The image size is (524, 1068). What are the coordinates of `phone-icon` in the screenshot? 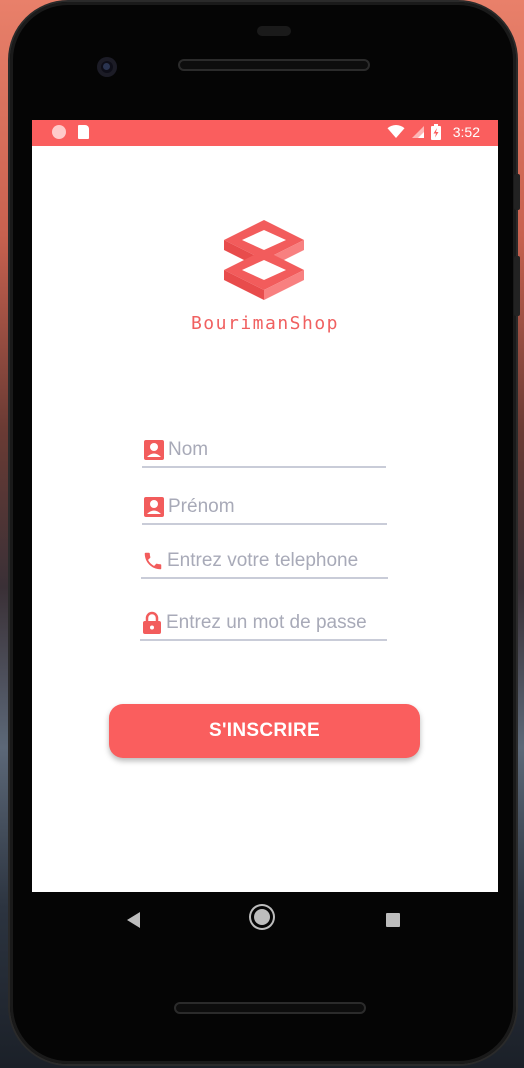 It's located at (153, 561).